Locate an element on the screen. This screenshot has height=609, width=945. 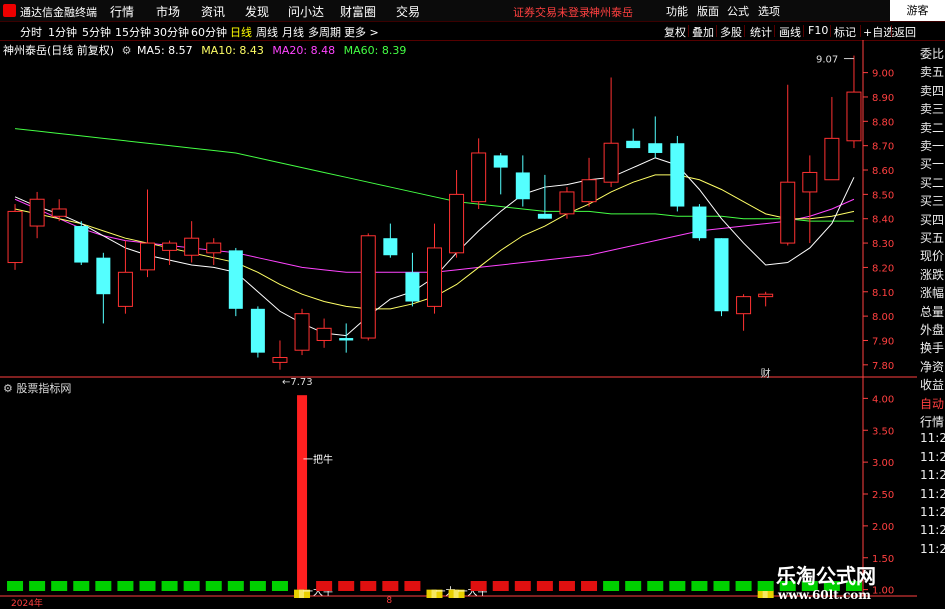
draw-line-button: 画线 is located at coordinates (790, 32).